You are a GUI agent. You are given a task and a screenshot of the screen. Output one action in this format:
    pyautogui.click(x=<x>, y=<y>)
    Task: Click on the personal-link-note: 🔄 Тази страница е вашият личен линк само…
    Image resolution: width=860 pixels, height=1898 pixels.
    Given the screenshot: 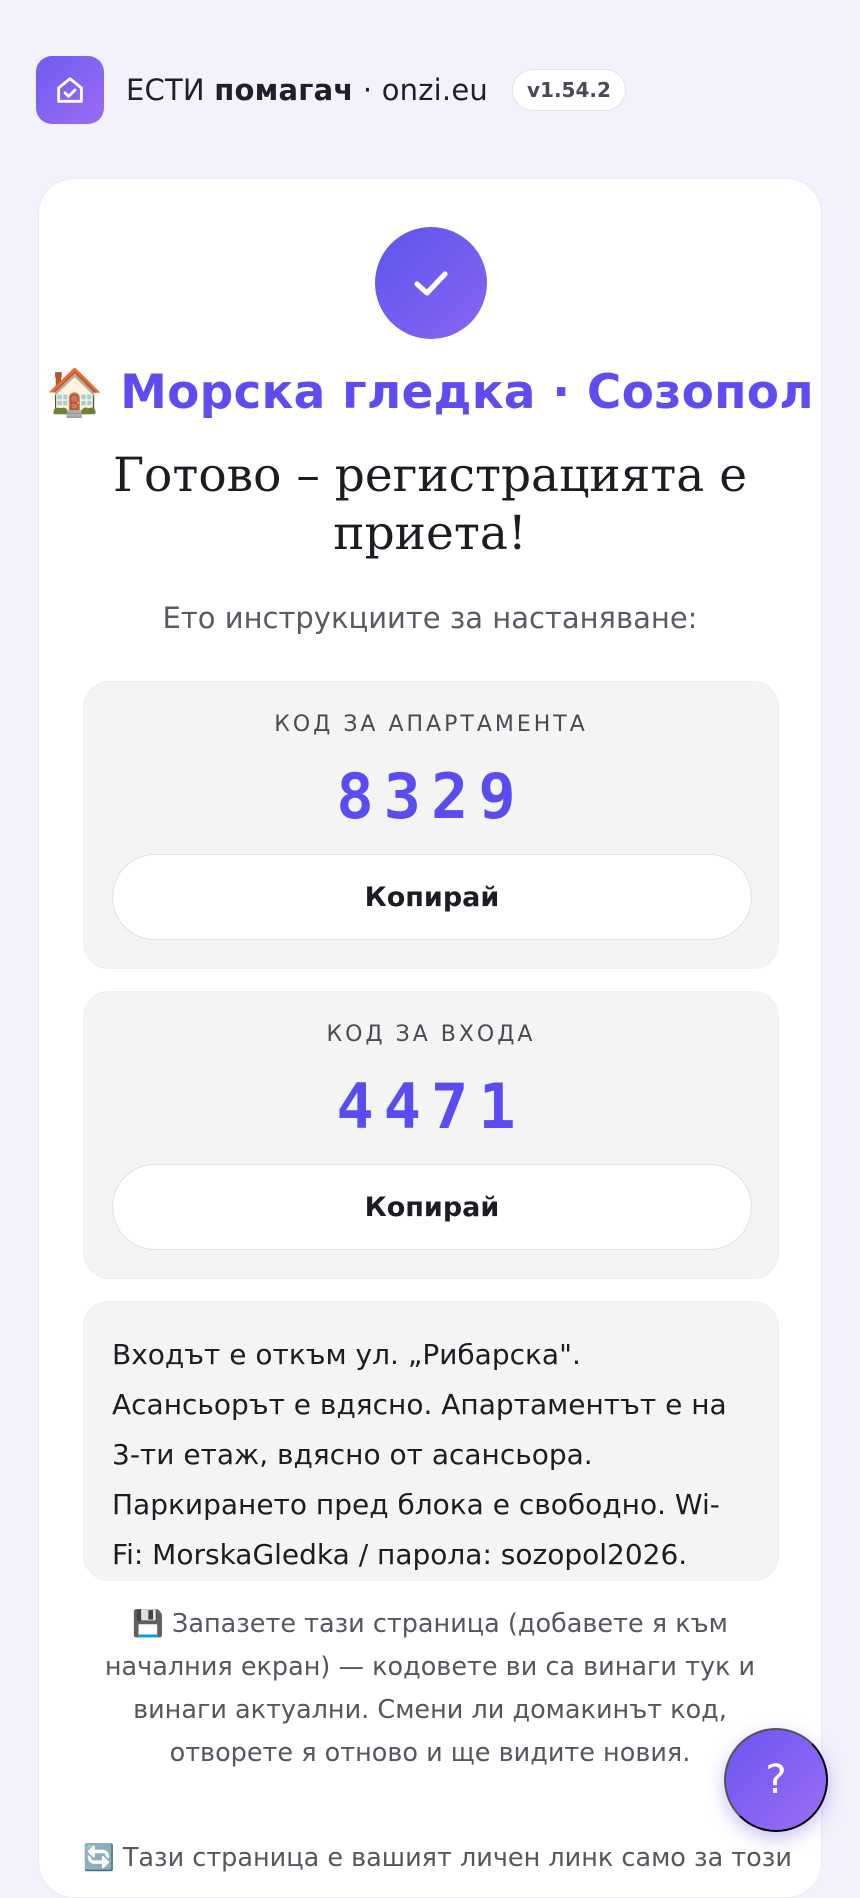 What is the action you would take?
    pyautogui.click(x=437, y=1858)
    